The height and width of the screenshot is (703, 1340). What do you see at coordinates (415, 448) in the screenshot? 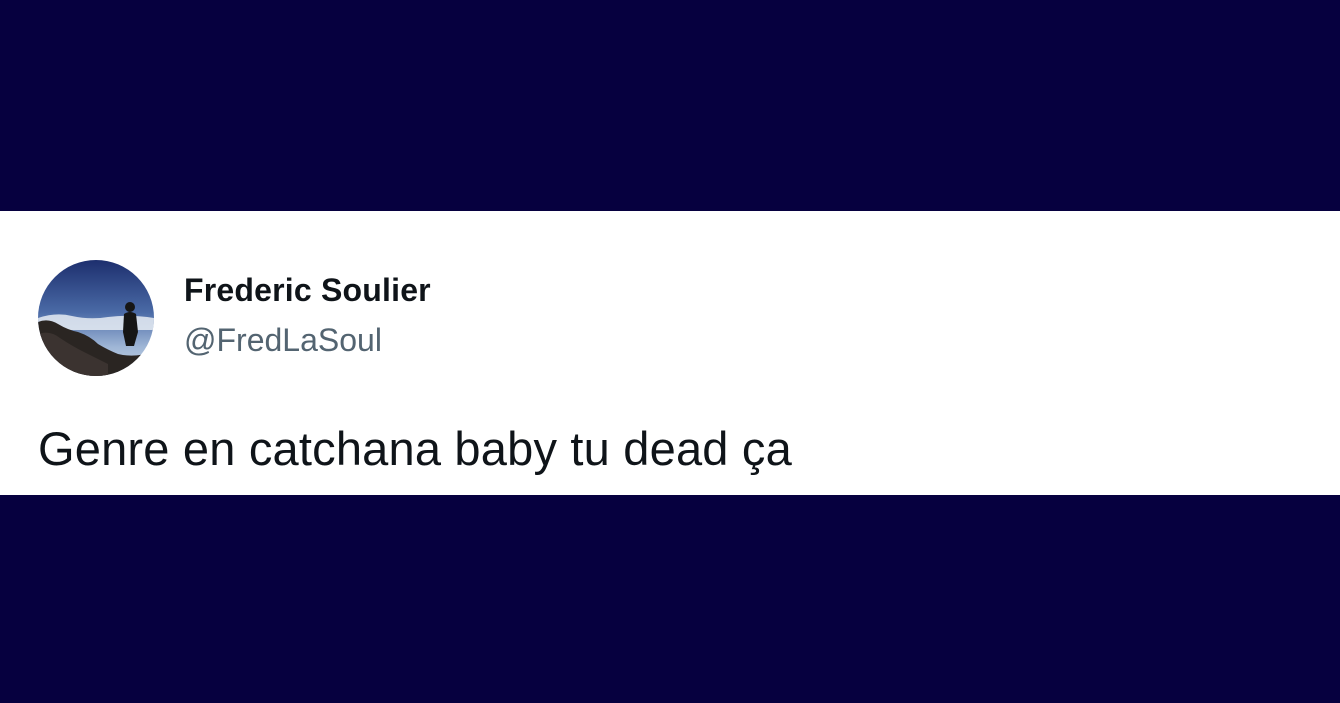
I see `tweet-text: Genre en catchana baby tu dead ça` at bounding box center [415, 448].